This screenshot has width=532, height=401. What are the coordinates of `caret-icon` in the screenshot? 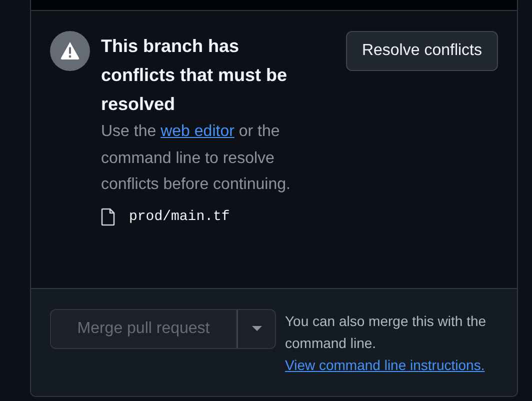 It's located at (257, 329).